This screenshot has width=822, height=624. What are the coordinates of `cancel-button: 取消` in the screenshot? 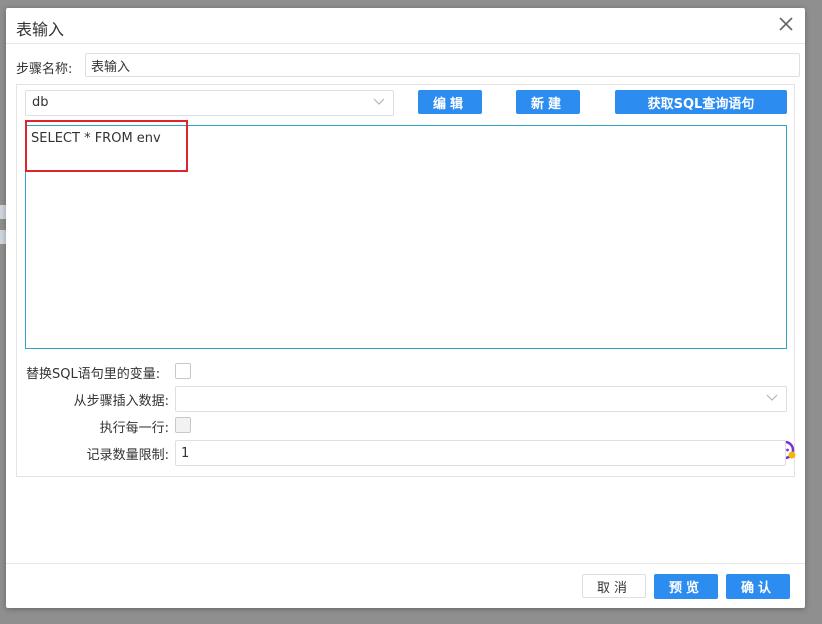 It's located at (614, 586).